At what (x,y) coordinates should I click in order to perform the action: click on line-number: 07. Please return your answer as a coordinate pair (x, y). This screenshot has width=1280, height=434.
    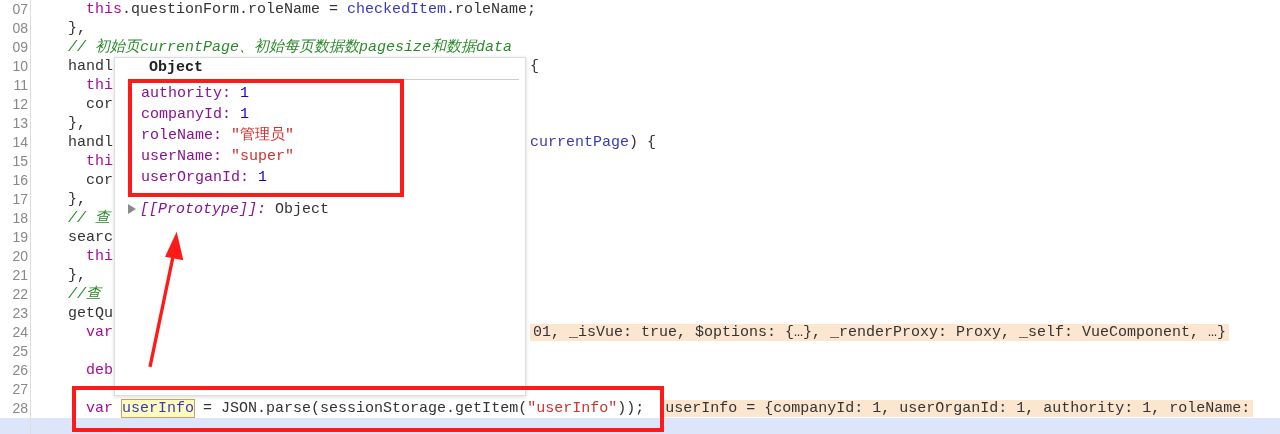
    Looking at the image, I should click on (15, 9).